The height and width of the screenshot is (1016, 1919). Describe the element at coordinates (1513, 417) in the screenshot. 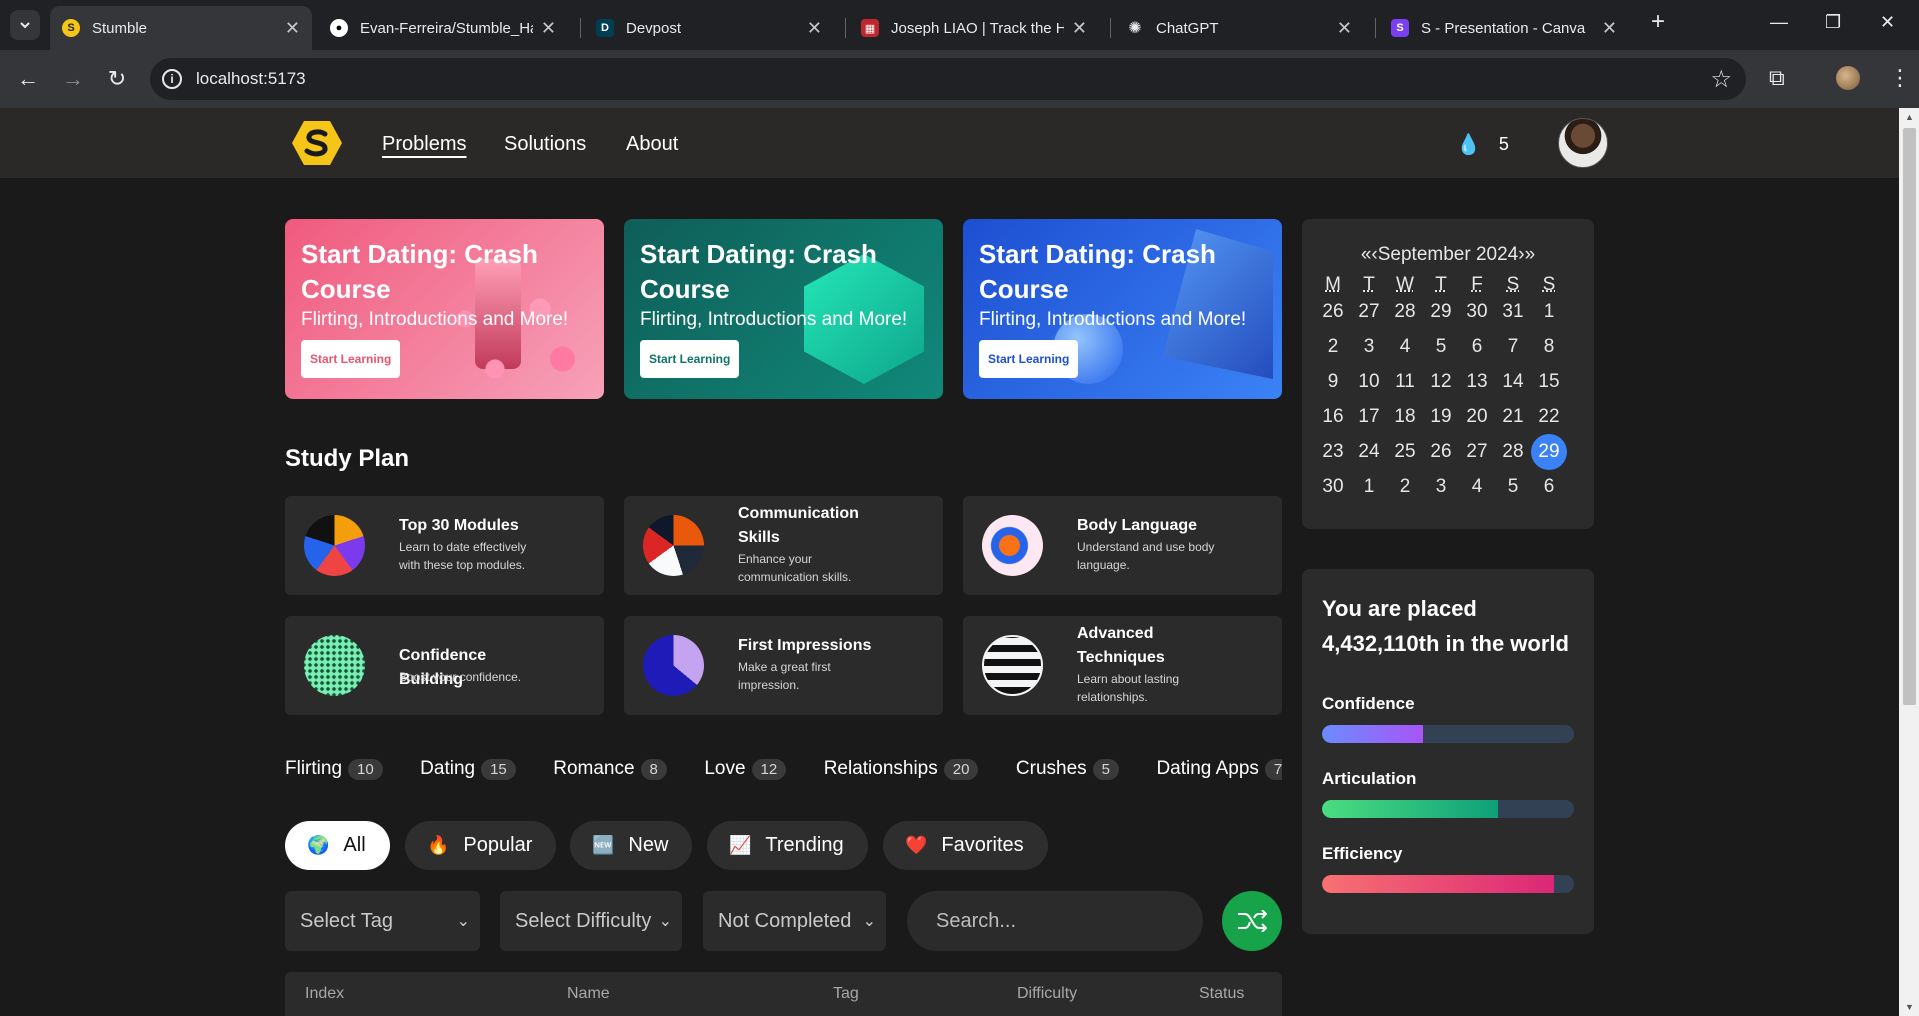

I see `calendar-day: 21` at that location.